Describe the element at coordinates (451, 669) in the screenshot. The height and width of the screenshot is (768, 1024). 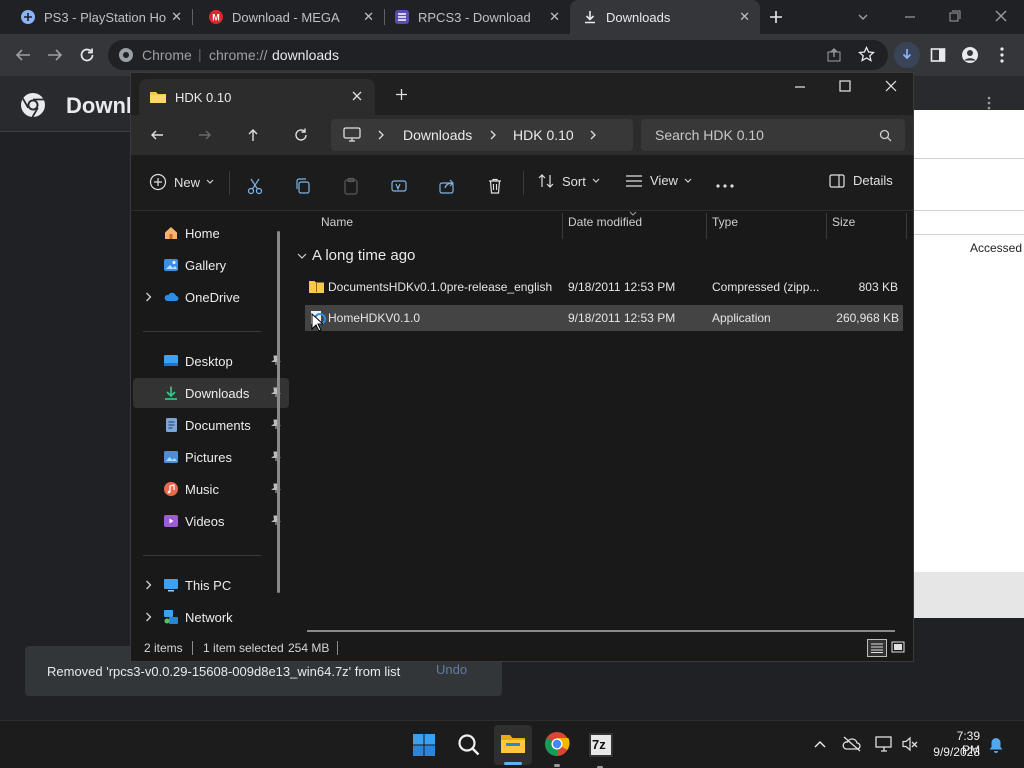
I see `undo-button: Undo` at that location.